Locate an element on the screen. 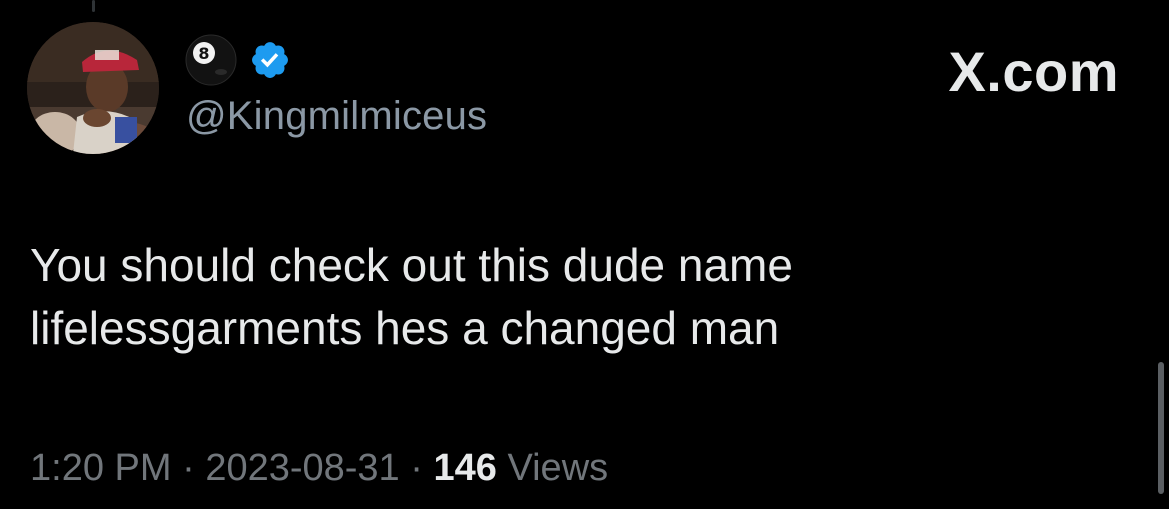 This screenshot has width=1169, height=509. avatar-photo is located at coordinates (93, 88).